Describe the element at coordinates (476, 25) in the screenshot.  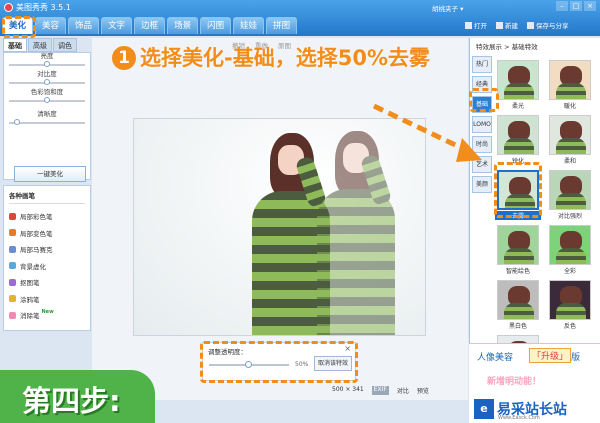
I see `open-button: 打开` at that location.